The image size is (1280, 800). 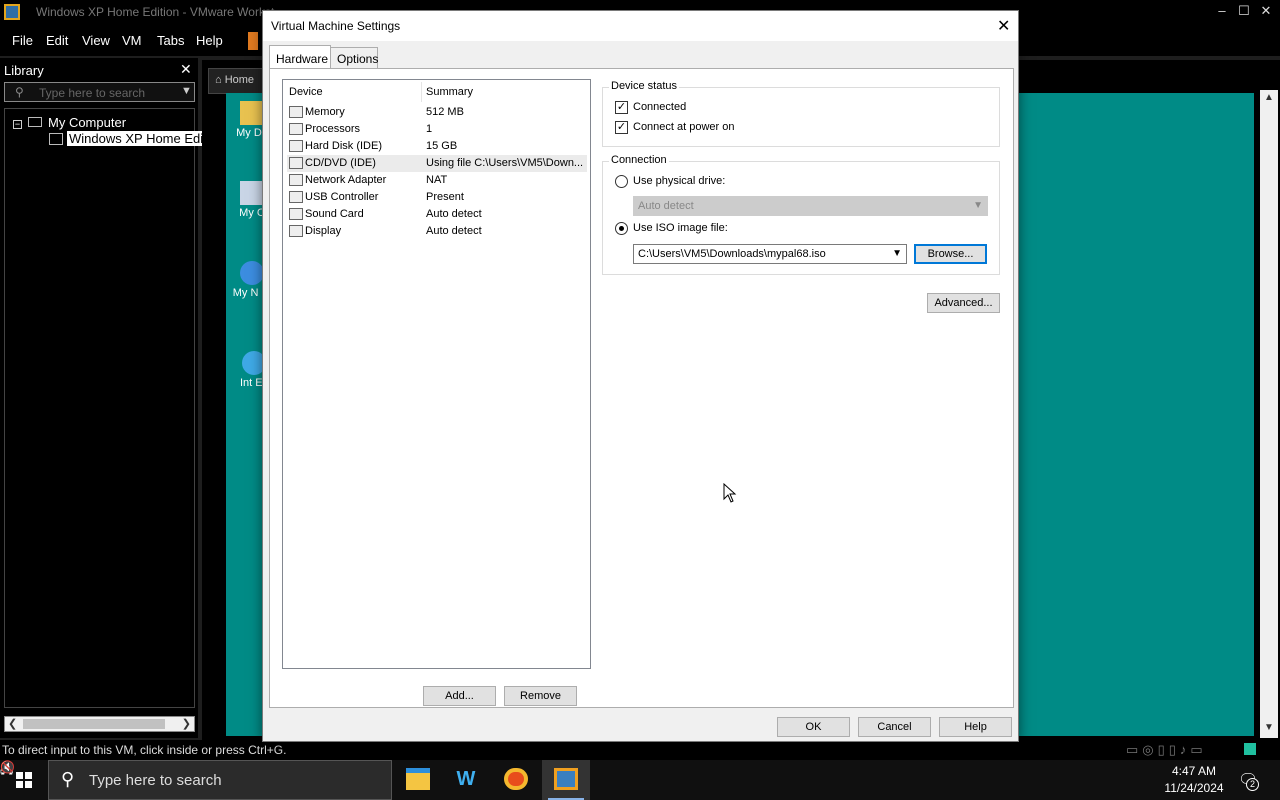 What do you see at coordinates (1244, 11) in the screenshot?
I see `maximize-button: ☐` at bounding box center [1244, 11].